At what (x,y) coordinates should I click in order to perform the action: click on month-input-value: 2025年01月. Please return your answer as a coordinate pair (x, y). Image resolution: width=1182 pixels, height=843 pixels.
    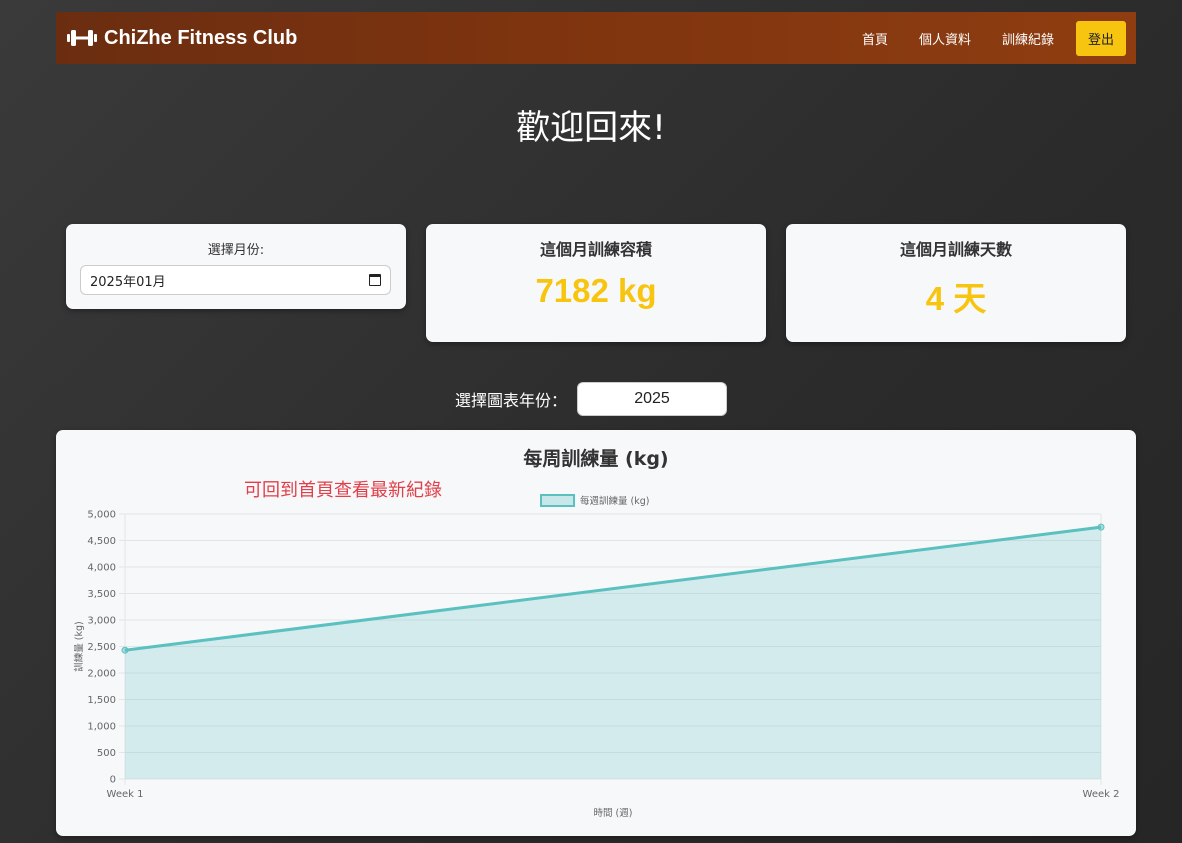
    Looking at the image, I should click on (128, 282).